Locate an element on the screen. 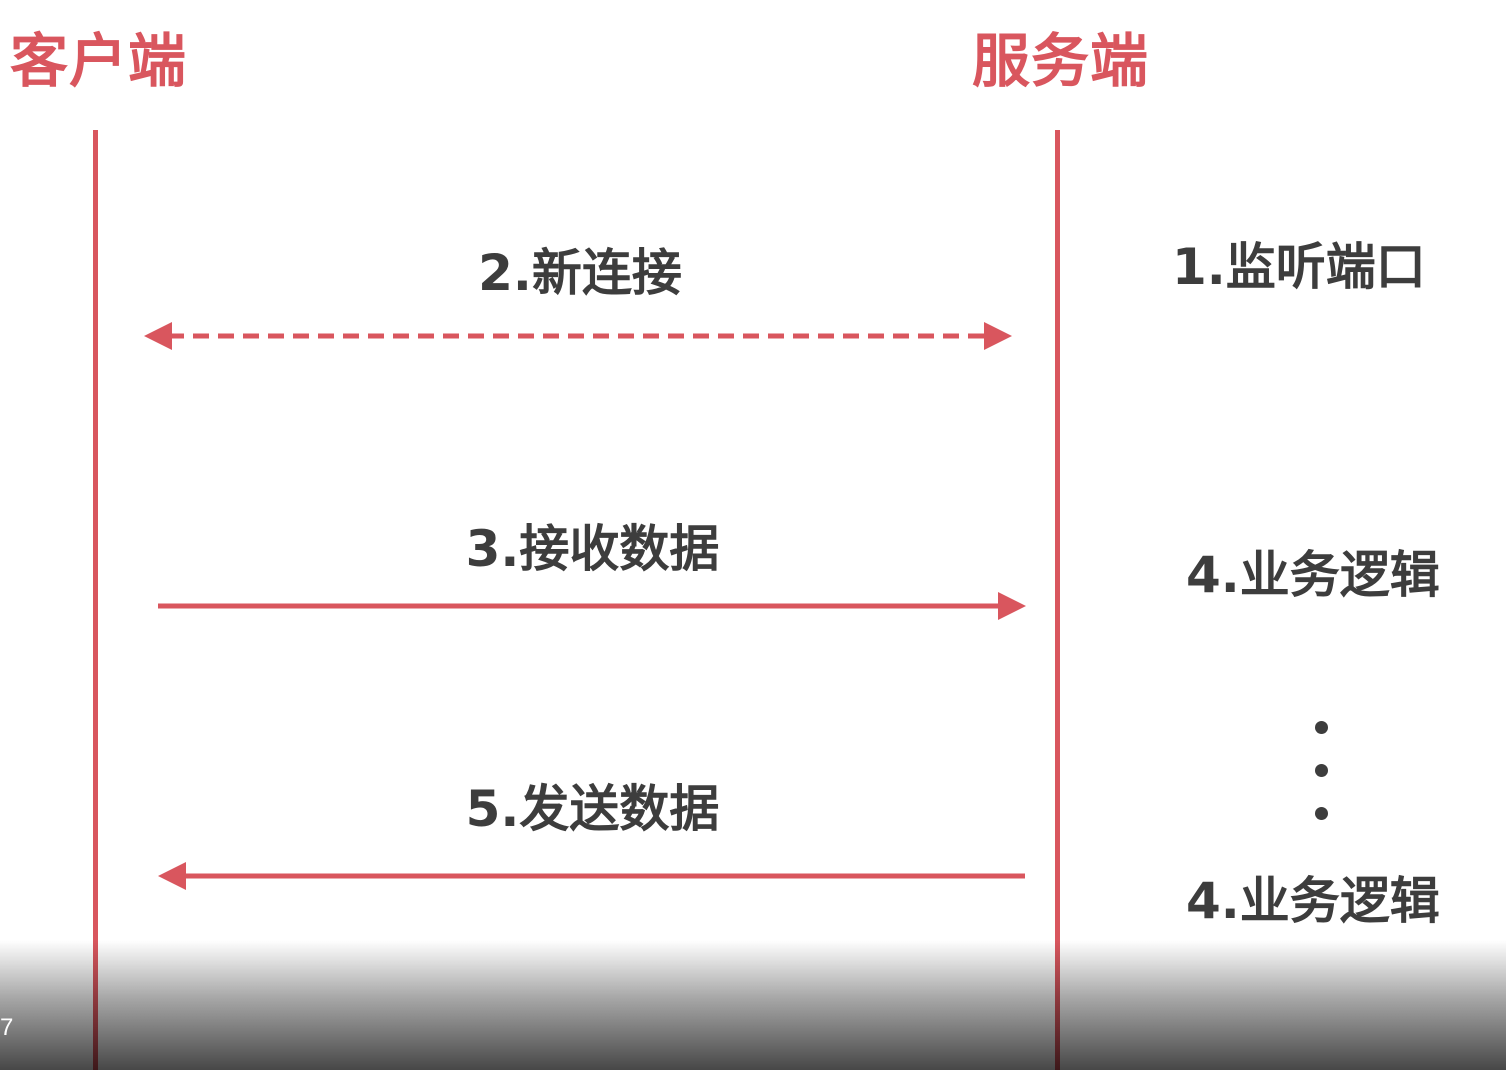 This screenshot has height=1070, width=1506. server-step-business-logic-first: 4.业务逻辑 is located at coordinates (1313, 575).